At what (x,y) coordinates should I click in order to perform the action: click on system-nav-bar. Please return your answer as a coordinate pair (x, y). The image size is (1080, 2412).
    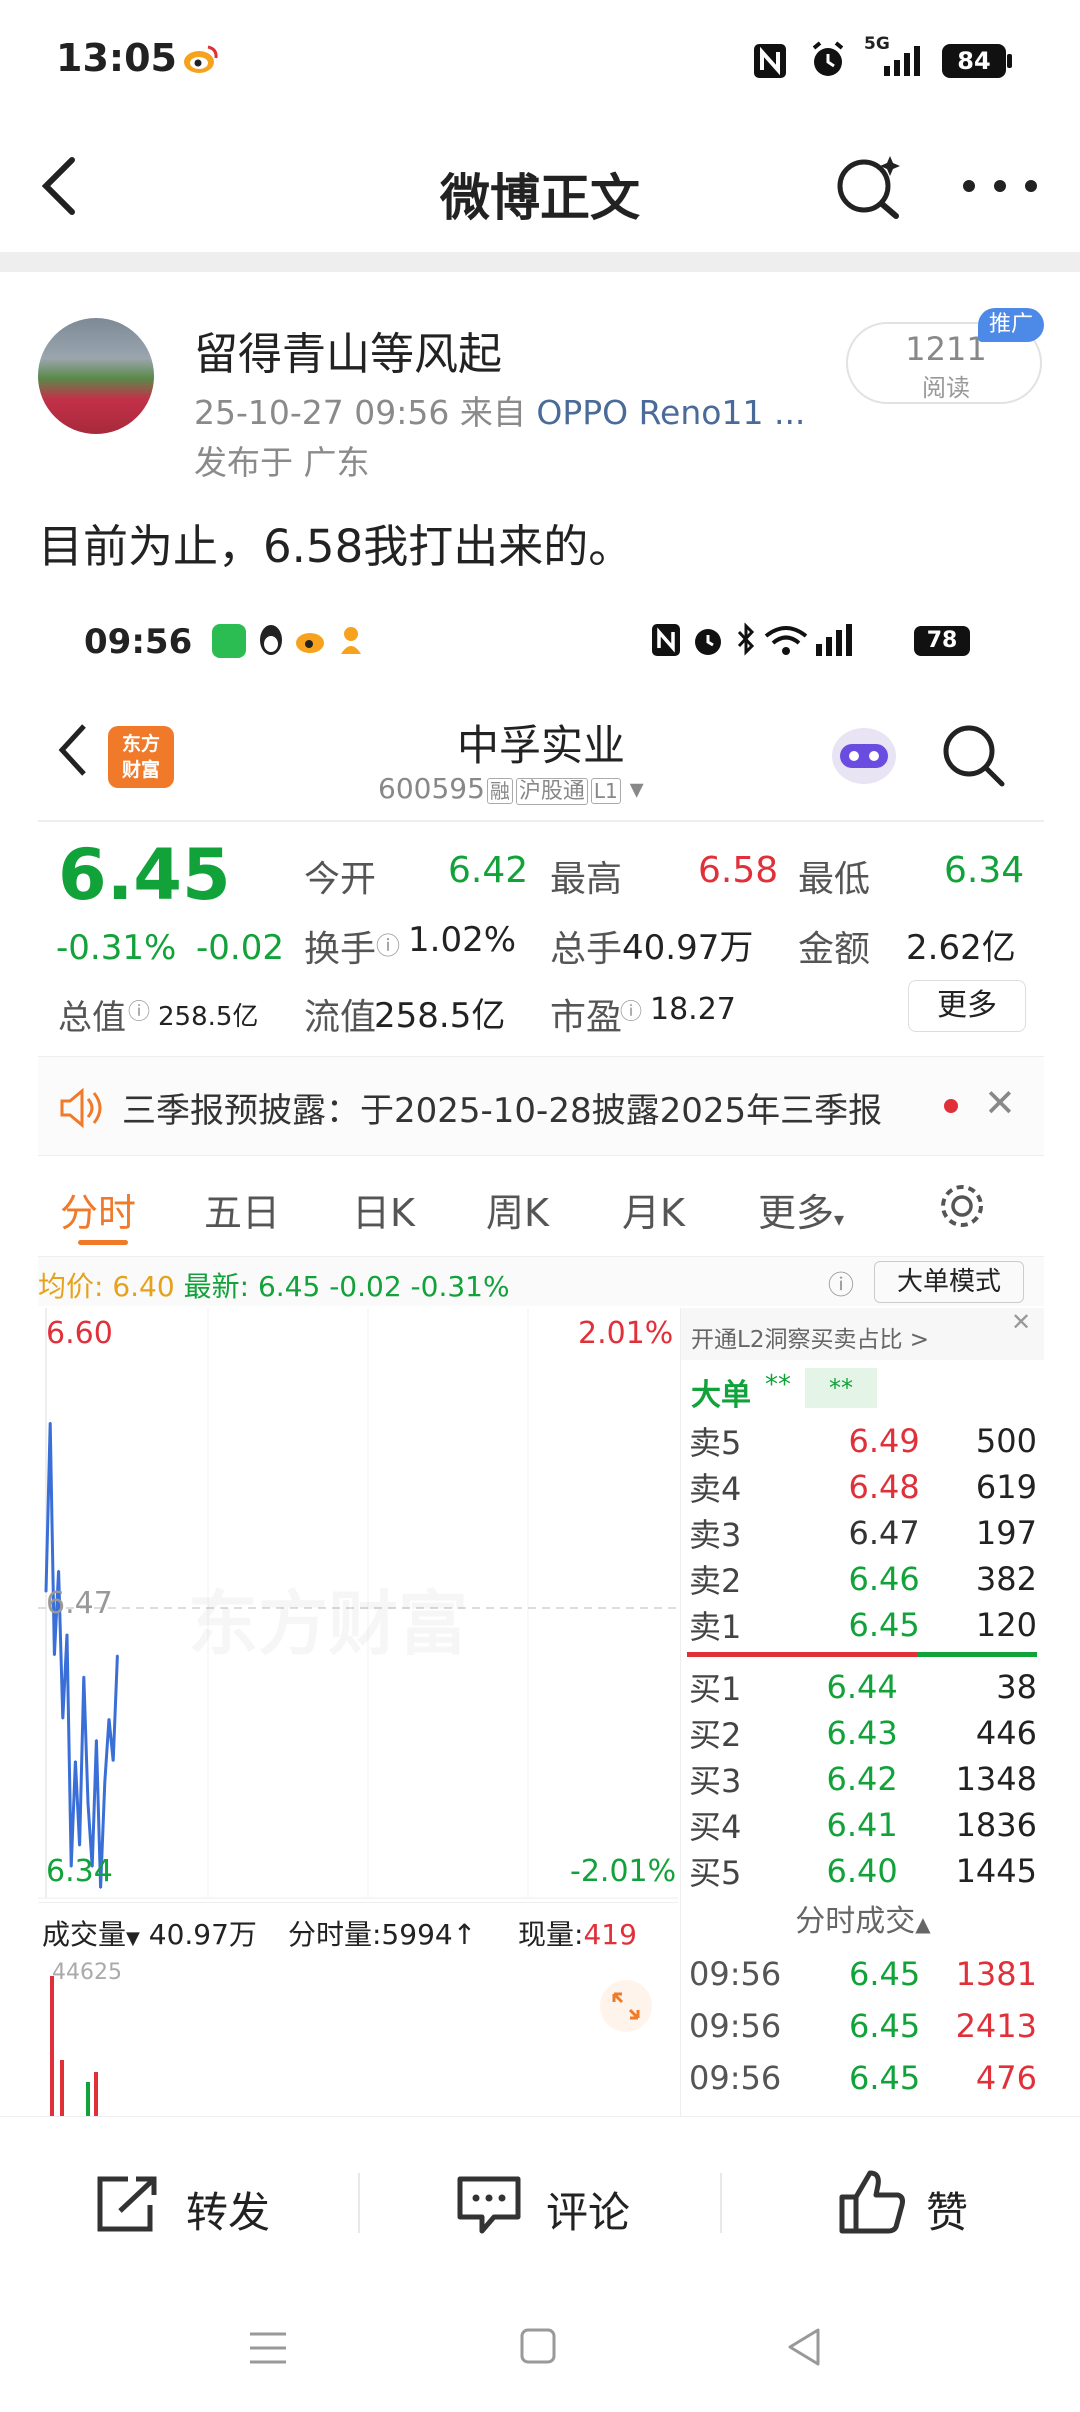
    Looking at the image, I should click on (540, 2350).